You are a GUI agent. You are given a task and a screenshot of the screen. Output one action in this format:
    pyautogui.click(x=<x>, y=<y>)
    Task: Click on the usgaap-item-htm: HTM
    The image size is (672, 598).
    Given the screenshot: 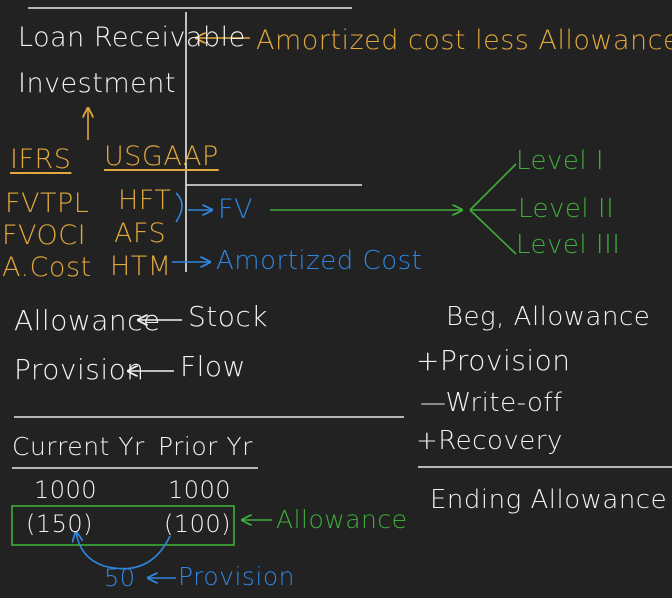 What is the action you would take?
    pyautogui.click(x=141, y=266)
    